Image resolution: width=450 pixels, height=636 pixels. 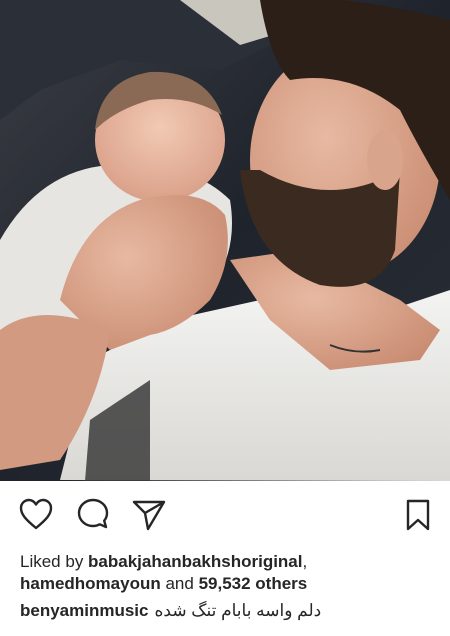 I want to click on comment-bubble-icon, so click(x=93, y=514).